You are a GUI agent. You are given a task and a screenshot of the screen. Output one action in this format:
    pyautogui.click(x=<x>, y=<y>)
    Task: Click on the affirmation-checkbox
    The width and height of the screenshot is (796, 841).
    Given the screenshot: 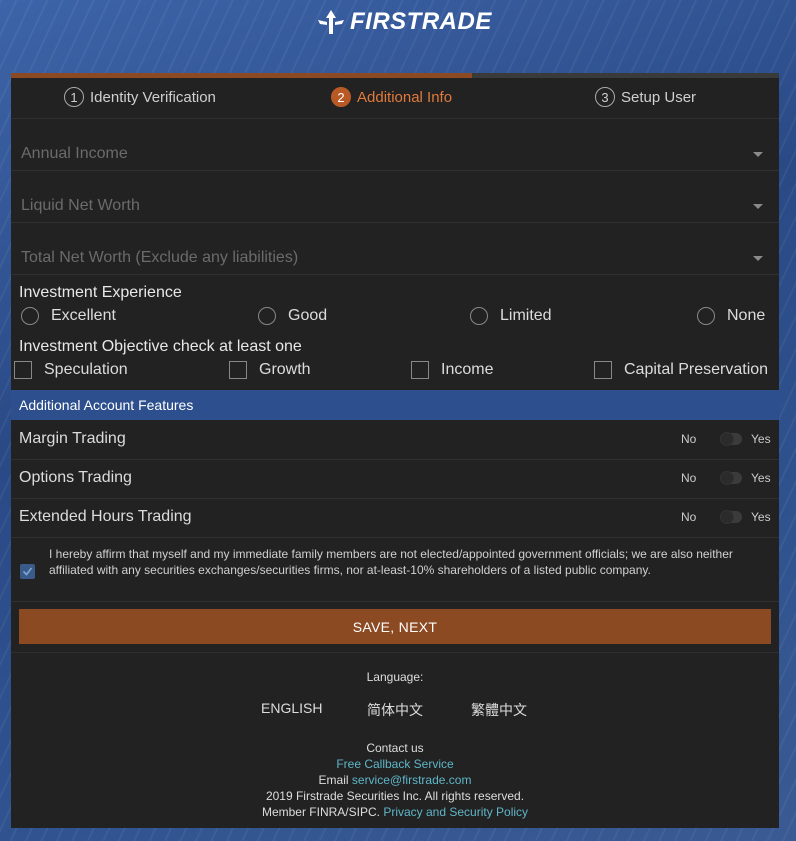 What is the action you would take?
    pyautogui.click(x=27, y=571)
    